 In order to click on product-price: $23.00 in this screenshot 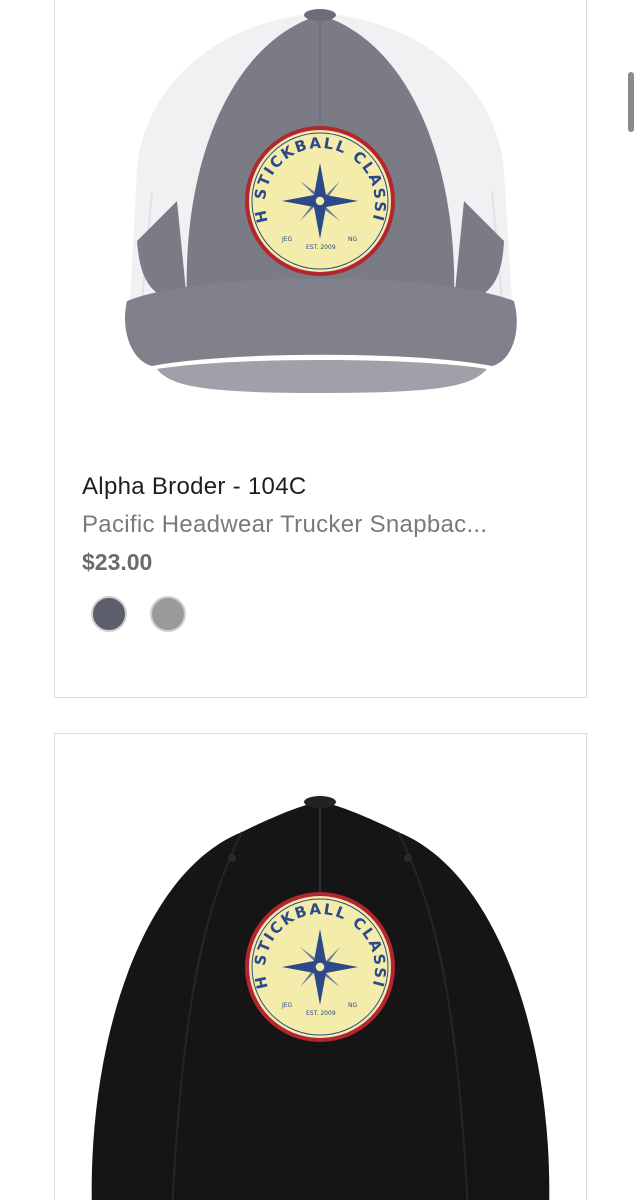, I will do `click(117, 562)`.